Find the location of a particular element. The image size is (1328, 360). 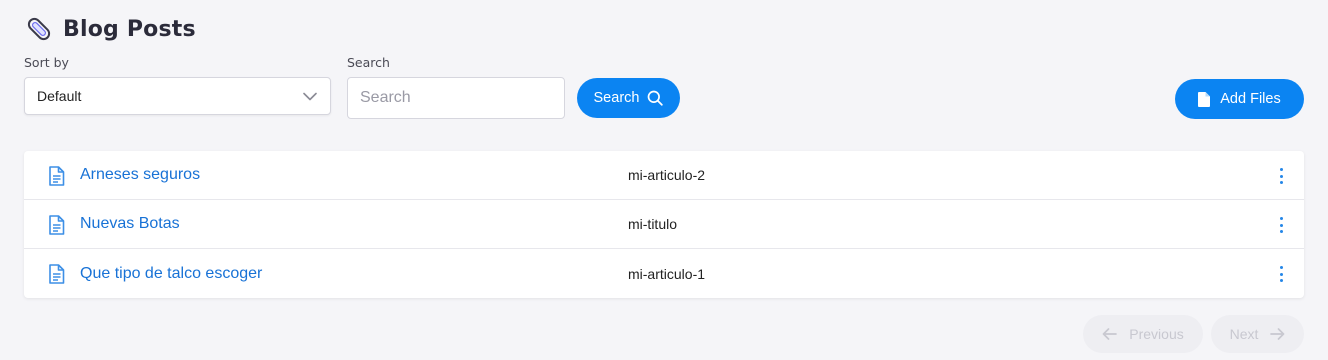

post-title-link: Arneses seguros is located at coordinates (140, 175).